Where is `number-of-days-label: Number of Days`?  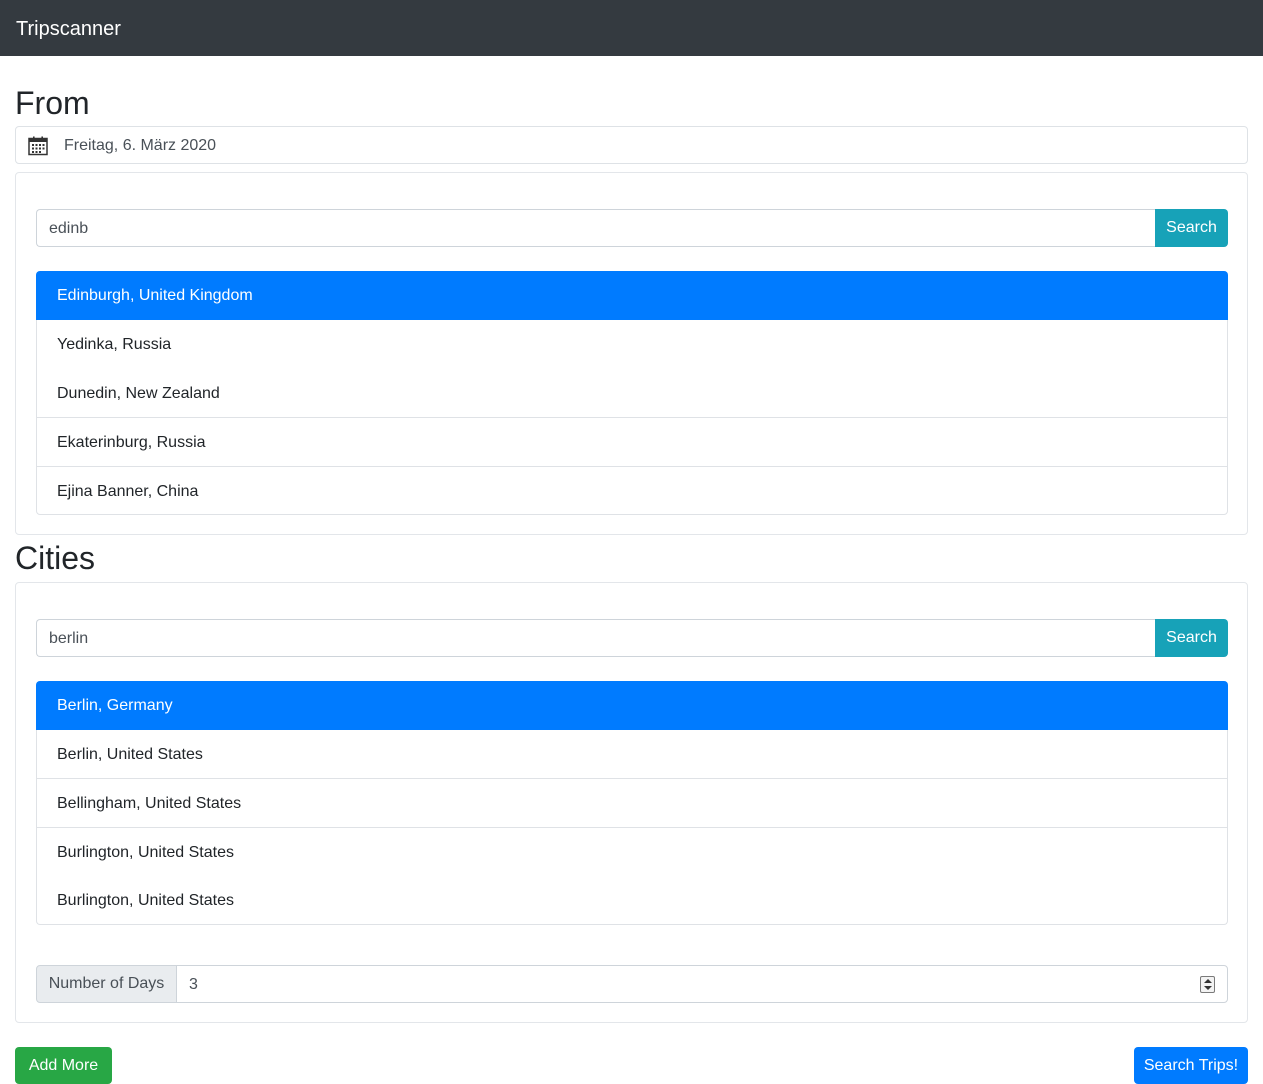
number-of-days-label: Number of Days is located at coordinates (106, 984).